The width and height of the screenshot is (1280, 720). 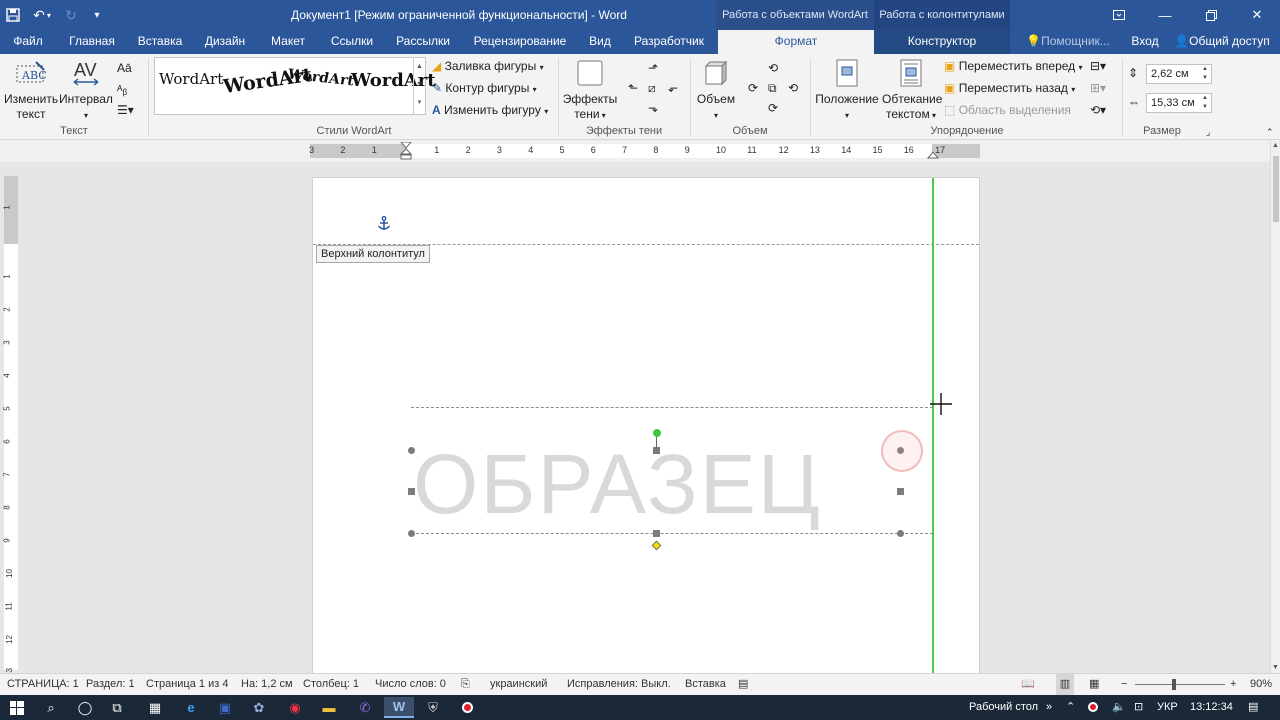 I want to click on shadow-toggle-icon: ⧄, so click(x=652, y=88).